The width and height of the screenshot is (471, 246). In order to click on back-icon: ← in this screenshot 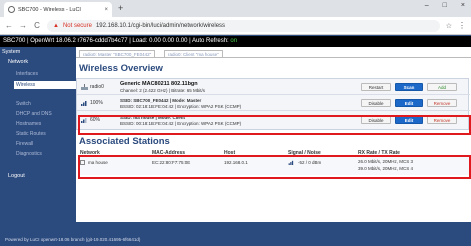, I will do `click(9, 25)`.